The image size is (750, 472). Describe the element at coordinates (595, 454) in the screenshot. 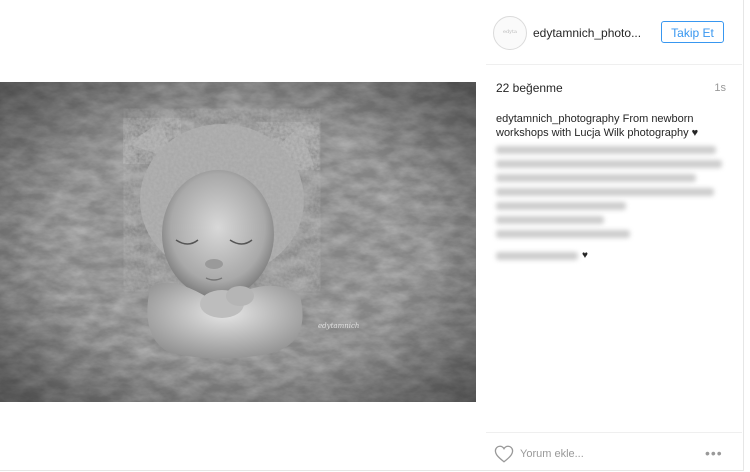

I see `comment-input` at that location.